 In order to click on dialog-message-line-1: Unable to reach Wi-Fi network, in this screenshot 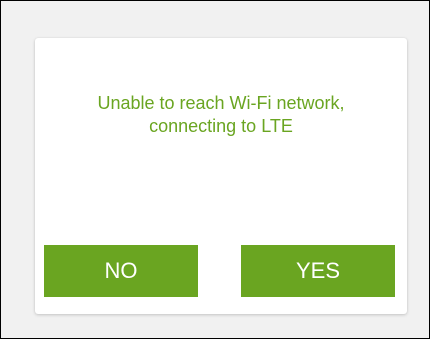, I will do `click(221, 103)`.